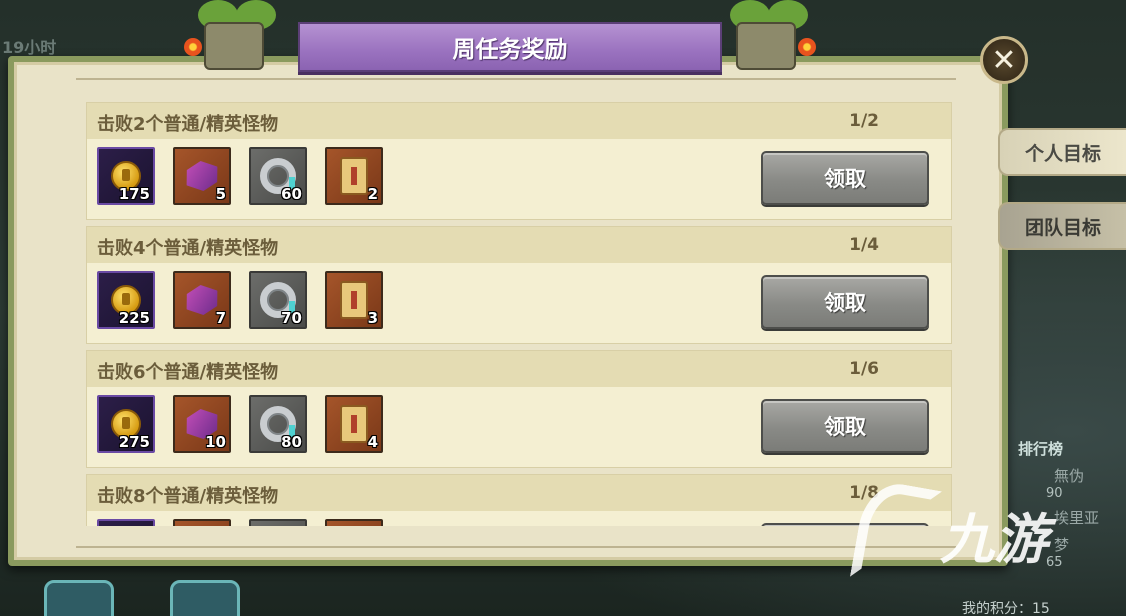 This screenshot has height=616, width=1126. Describe the element at coordinates (1062, 152) in the screenshot. I see `tab-personal-goals: 个人目标` at that location.